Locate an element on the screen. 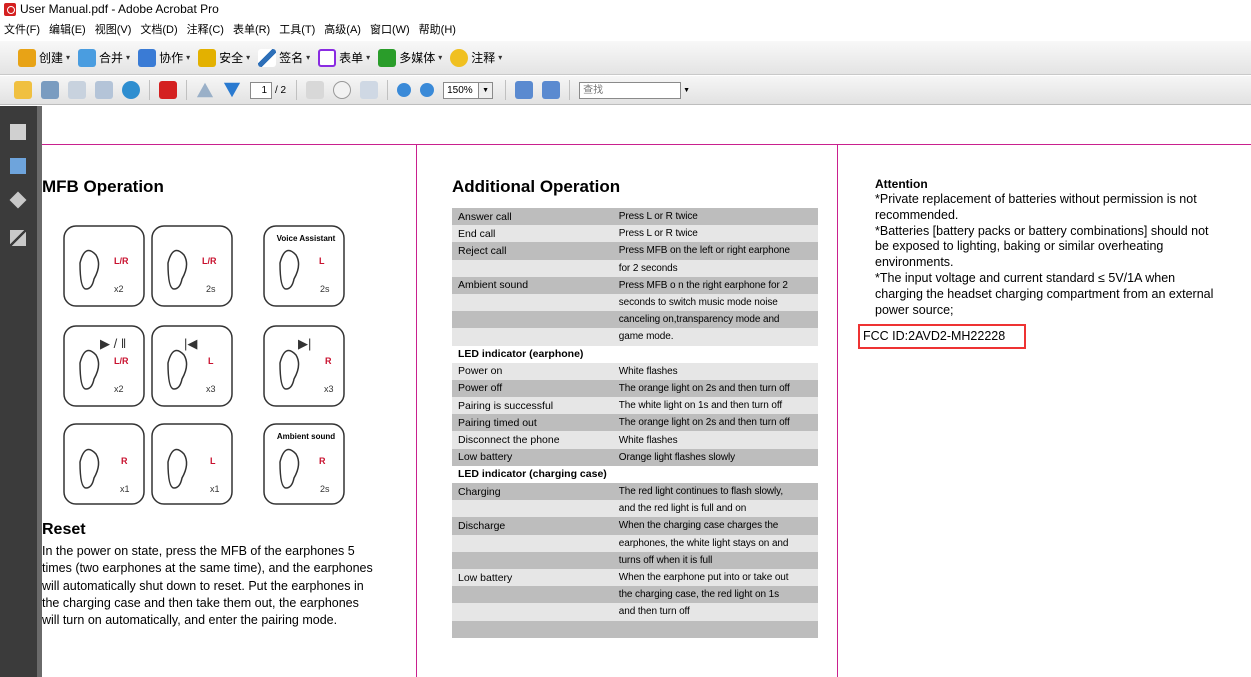  find-input: 查找 is located at coordinates (630, 90).